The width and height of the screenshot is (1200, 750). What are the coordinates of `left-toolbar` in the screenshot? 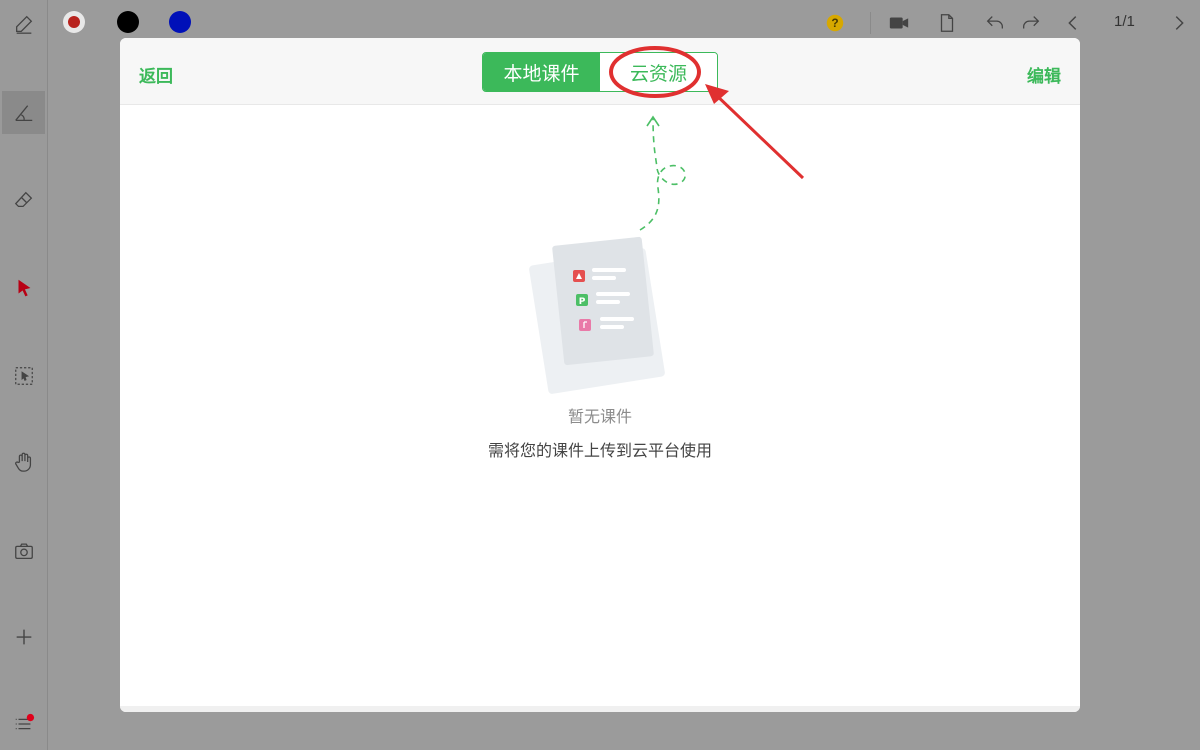 It's located at (24, 375).